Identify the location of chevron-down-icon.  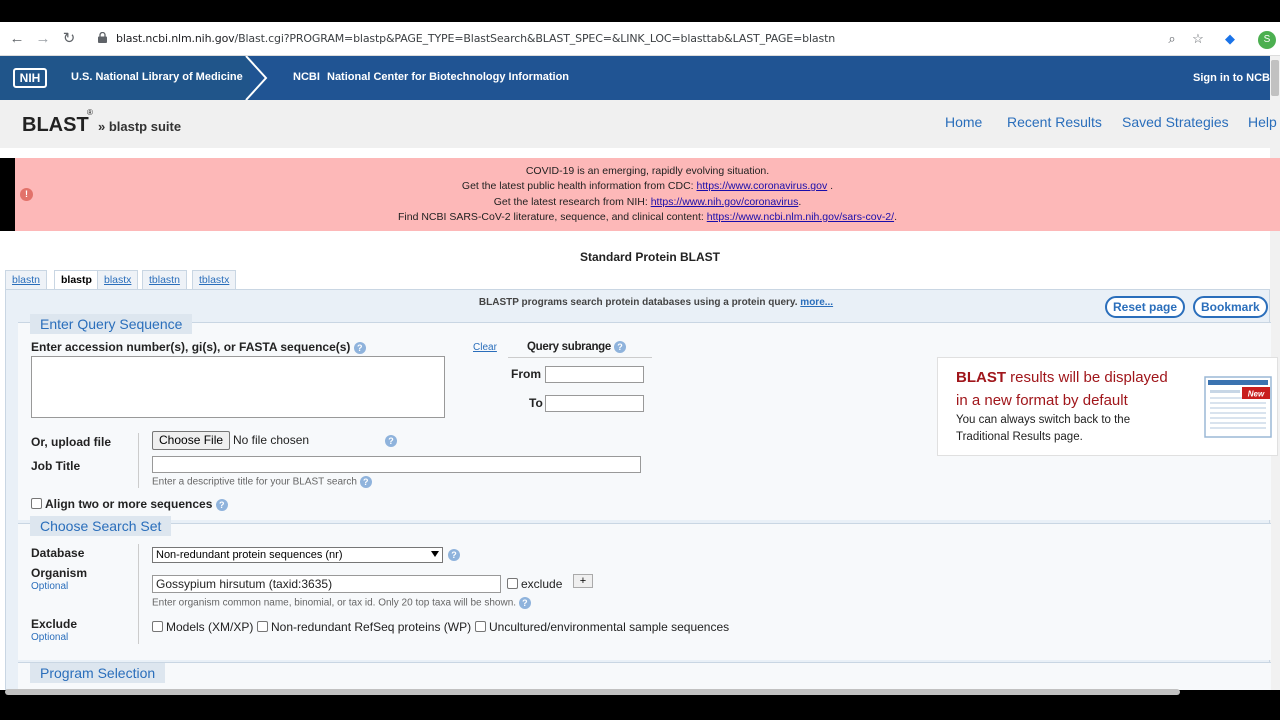
(435, 554).